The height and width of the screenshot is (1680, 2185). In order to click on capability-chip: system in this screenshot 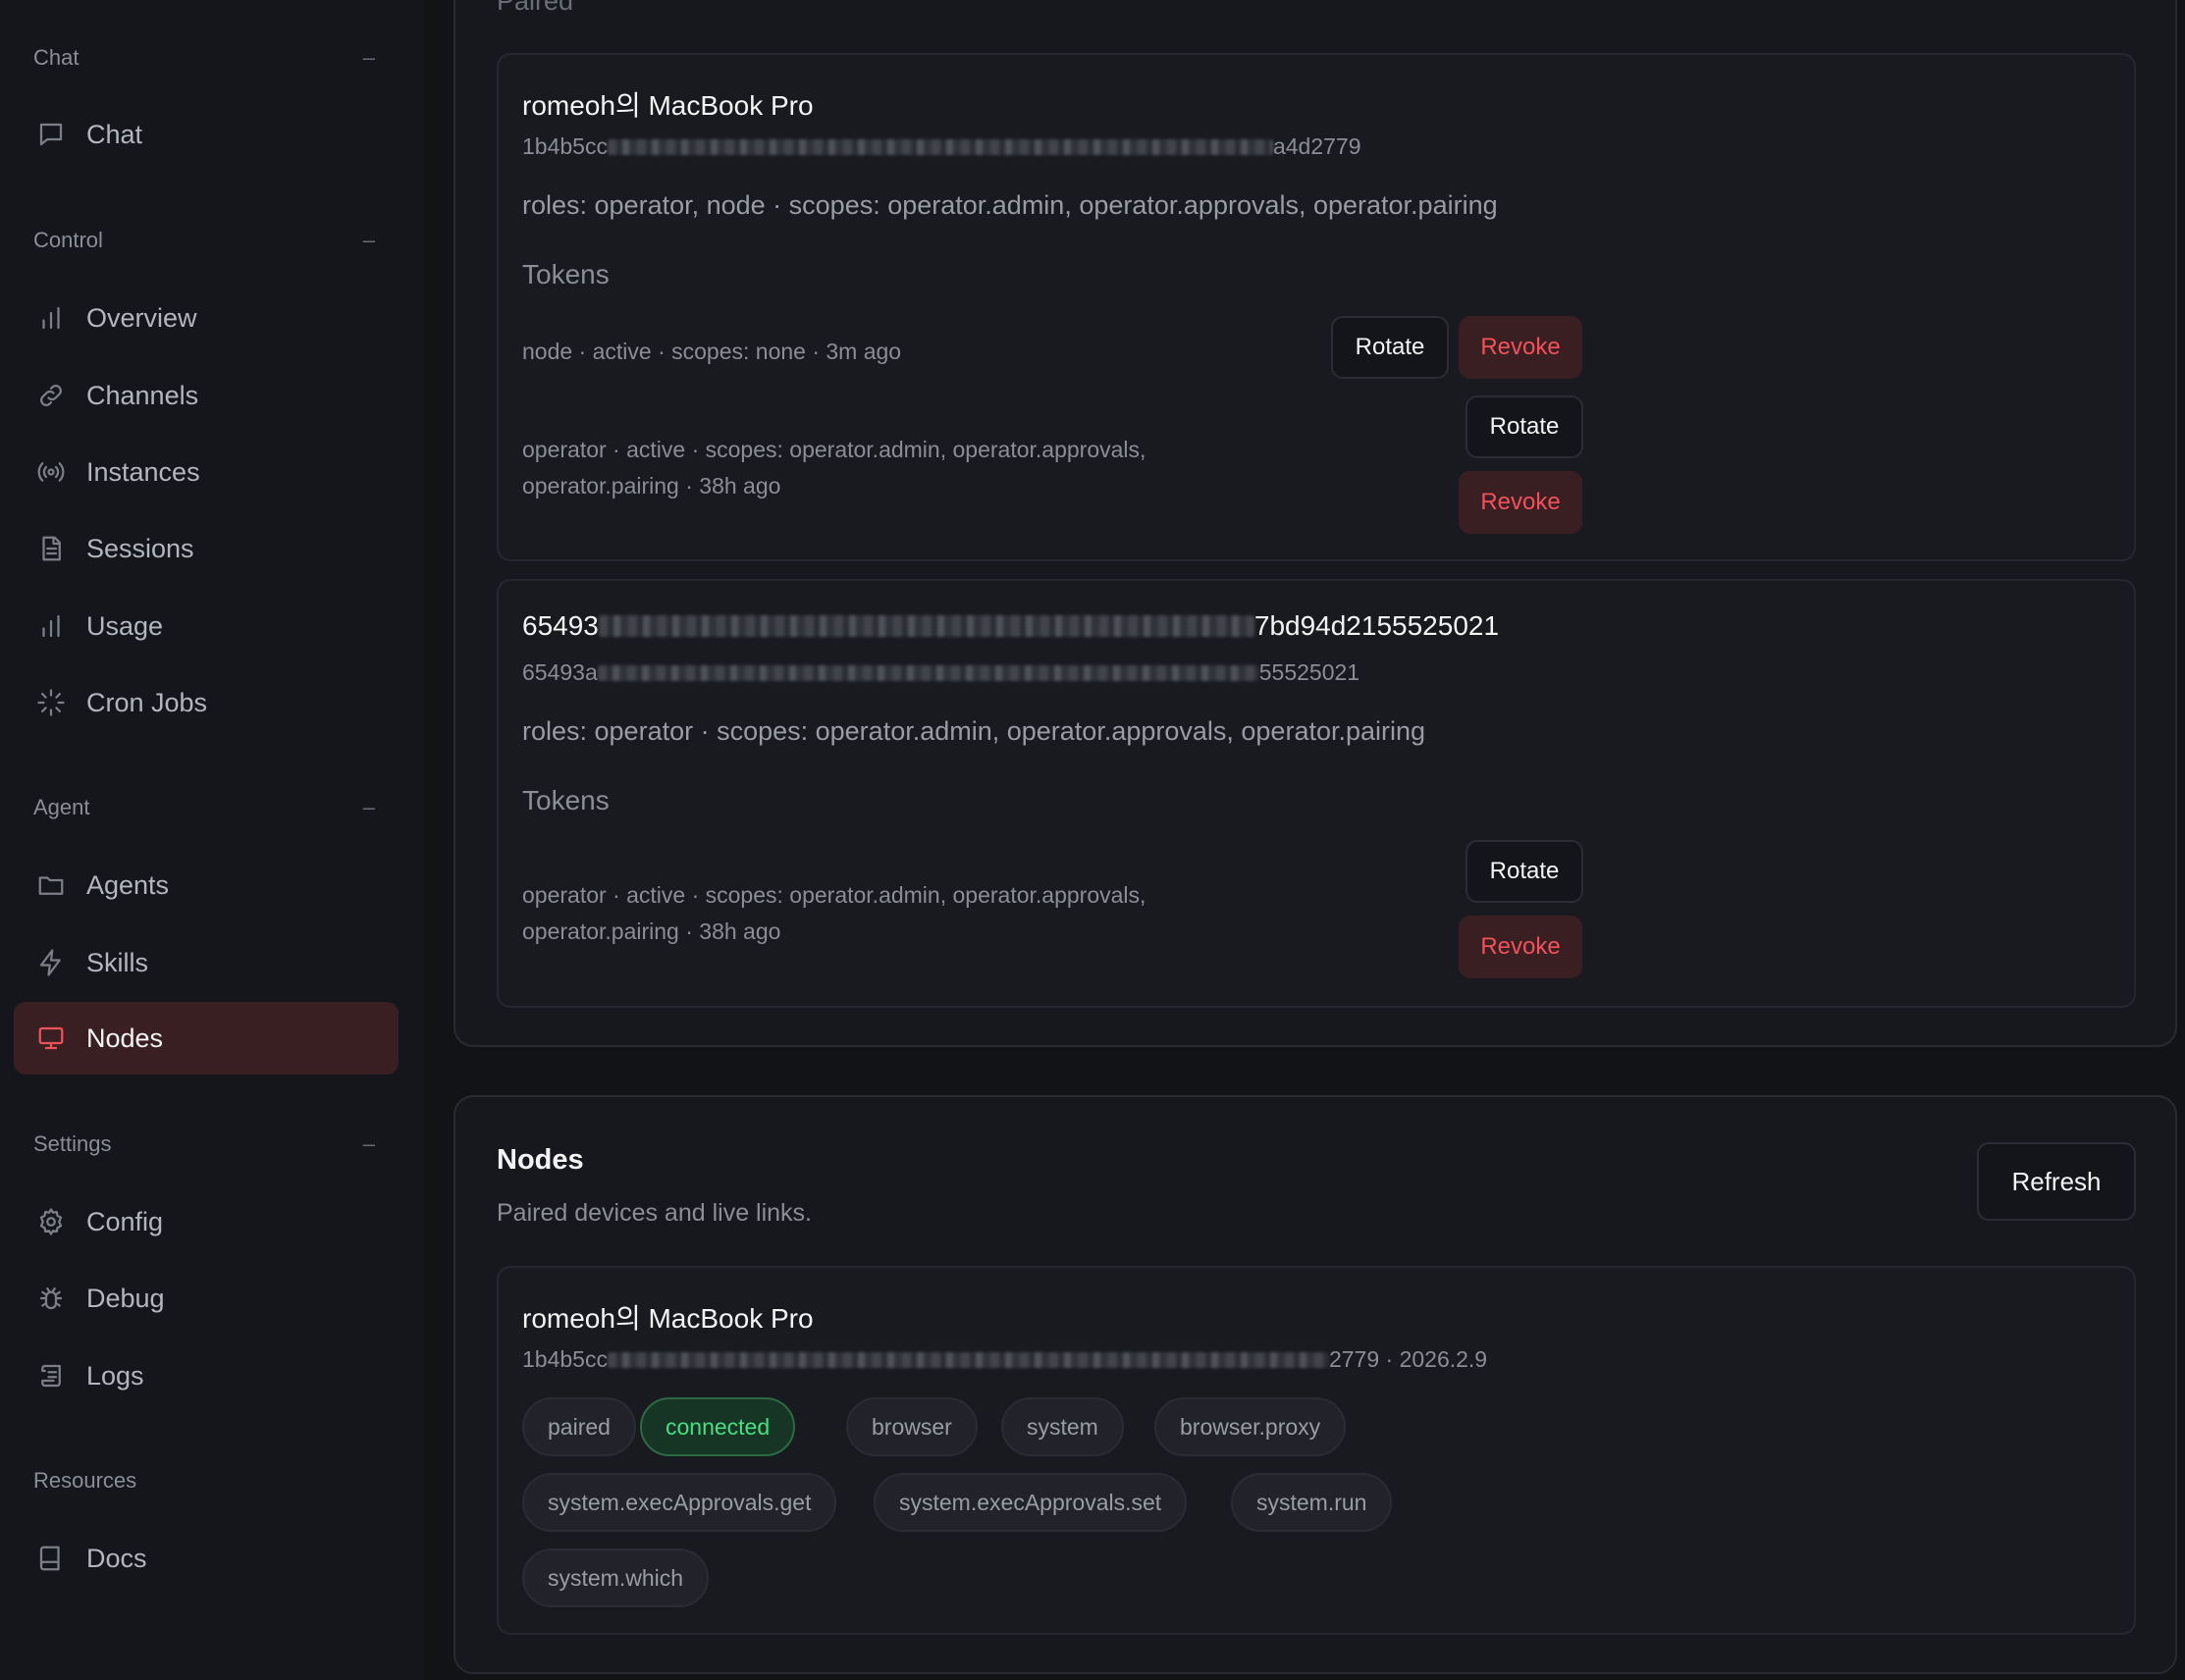, I will do `click(1062, 1426)`.